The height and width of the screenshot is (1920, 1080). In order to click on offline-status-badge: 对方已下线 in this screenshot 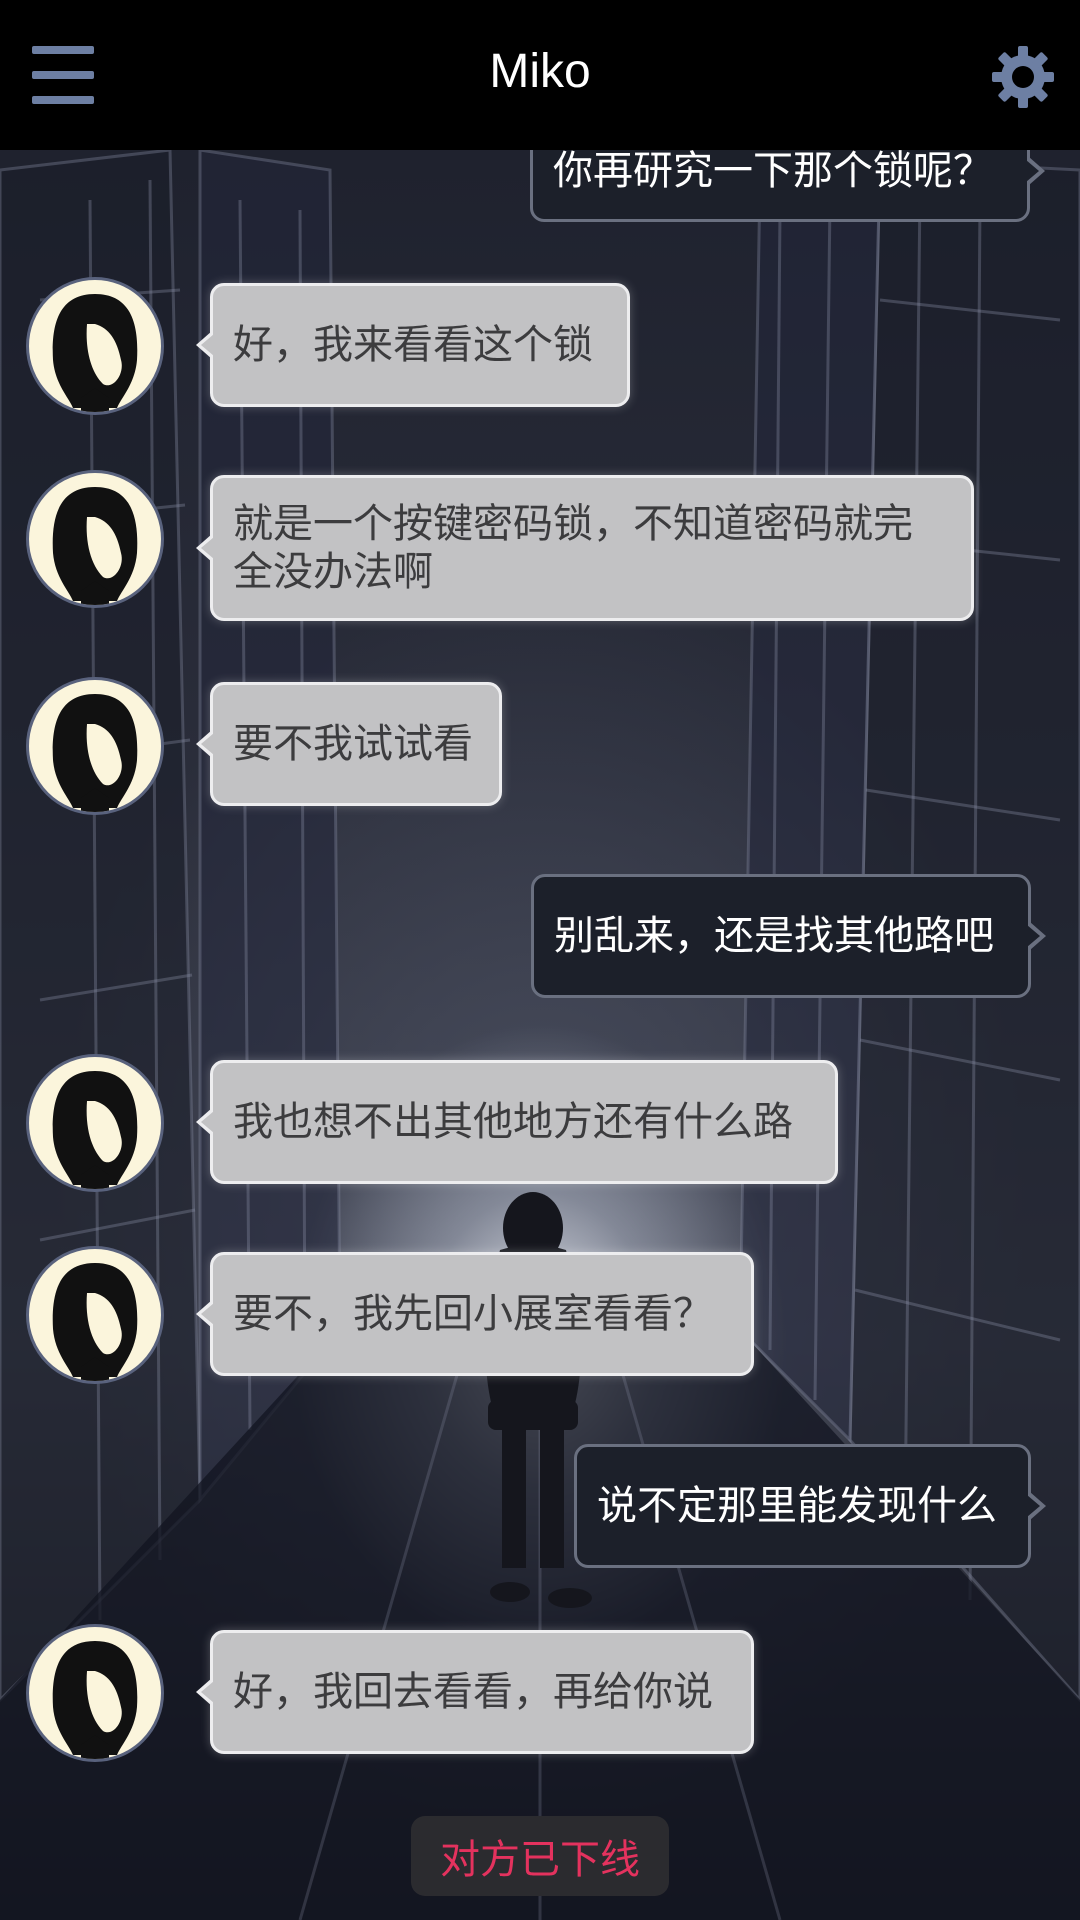, I will do `click(540, 1856)`.